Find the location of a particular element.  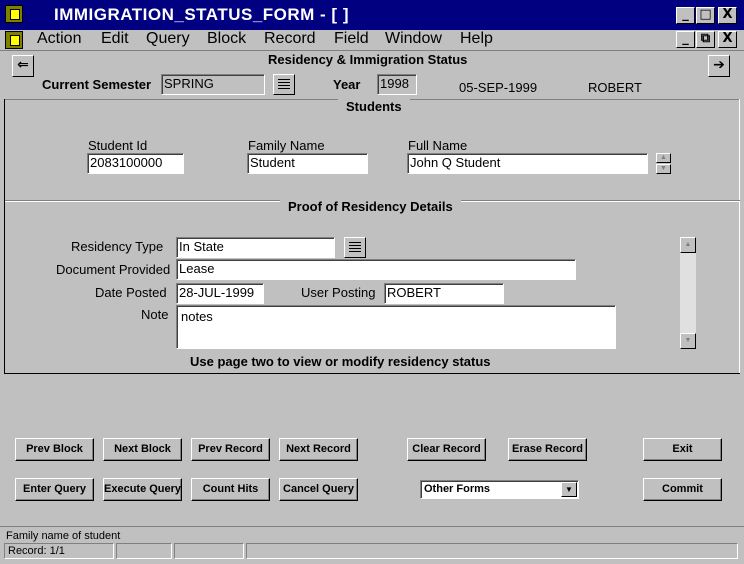

cancel-query-button: Cancel Query is located at coordinates (318, 489).